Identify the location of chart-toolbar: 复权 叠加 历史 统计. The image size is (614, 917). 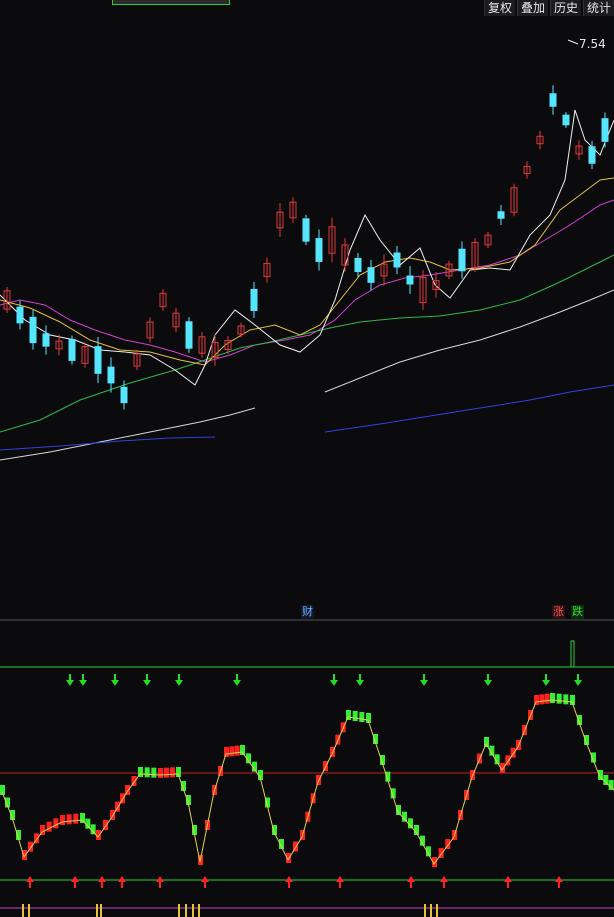
(548, 8).